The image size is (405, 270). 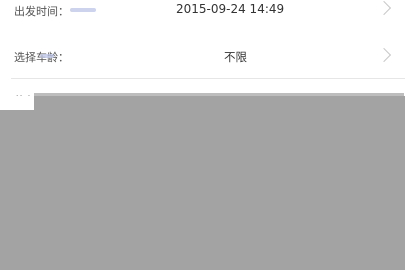 I want to click on departure-time-value: 2015-09-24 14:49, so click(x=230, y=9).